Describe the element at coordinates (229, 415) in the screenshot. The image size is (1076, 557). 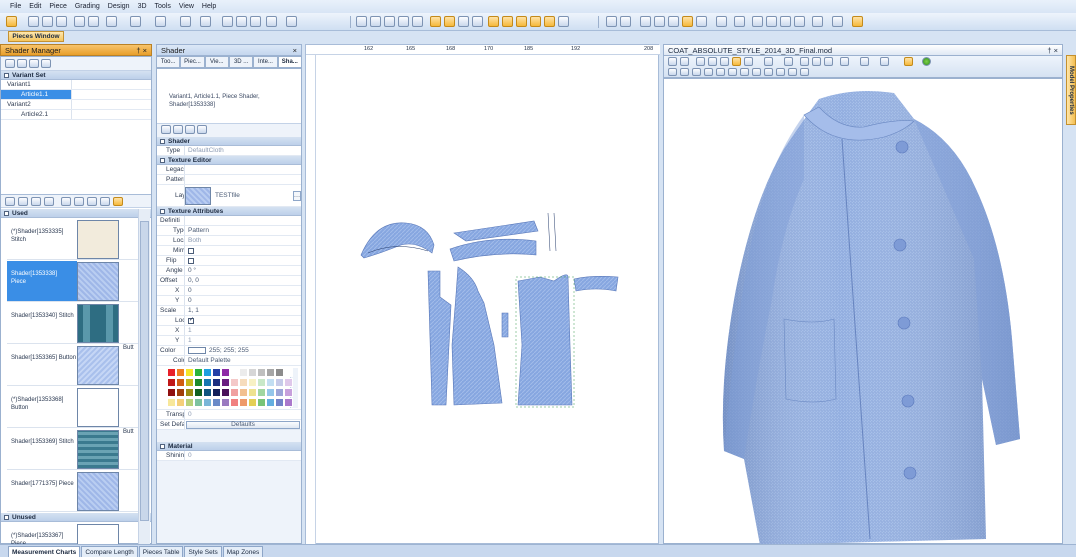
I see `transparency-row: Transpa0` at that location.